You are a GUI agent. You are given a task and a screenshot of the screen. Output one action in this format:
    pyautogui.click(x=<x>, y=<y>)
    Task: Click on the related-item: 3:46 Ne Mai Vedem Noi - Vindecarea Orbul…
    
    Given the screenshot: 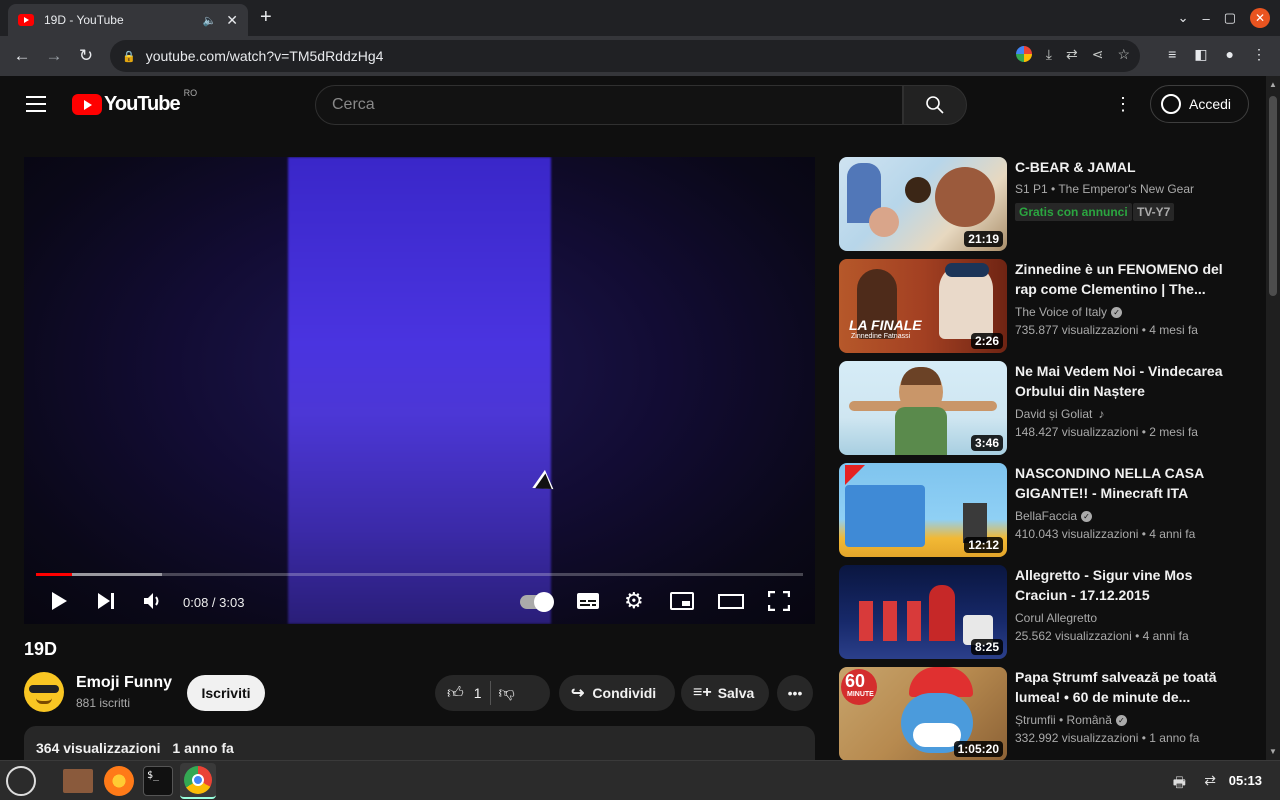 What is the action you would take?
    pyautogui.click(x=1049, y=408)
    